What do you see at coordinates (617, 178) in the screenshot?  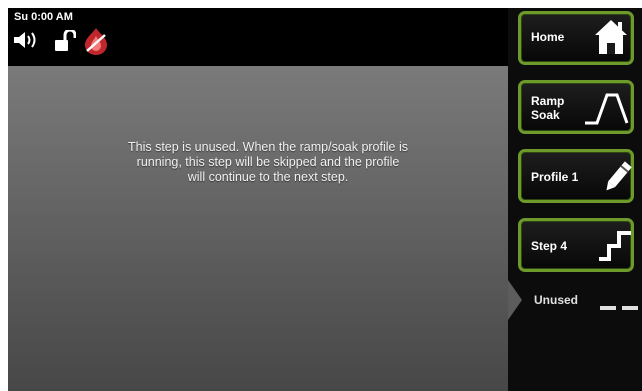 I see `pencil-icon` at bounding box center [617, 178].